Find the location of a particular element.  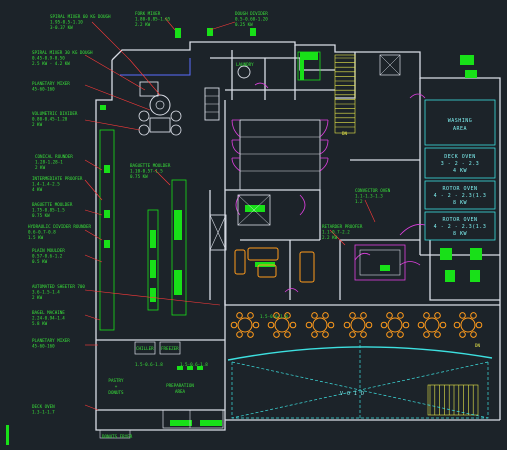

label-rotor-oven-1: 8 KW is located at coordinates (460, 203).